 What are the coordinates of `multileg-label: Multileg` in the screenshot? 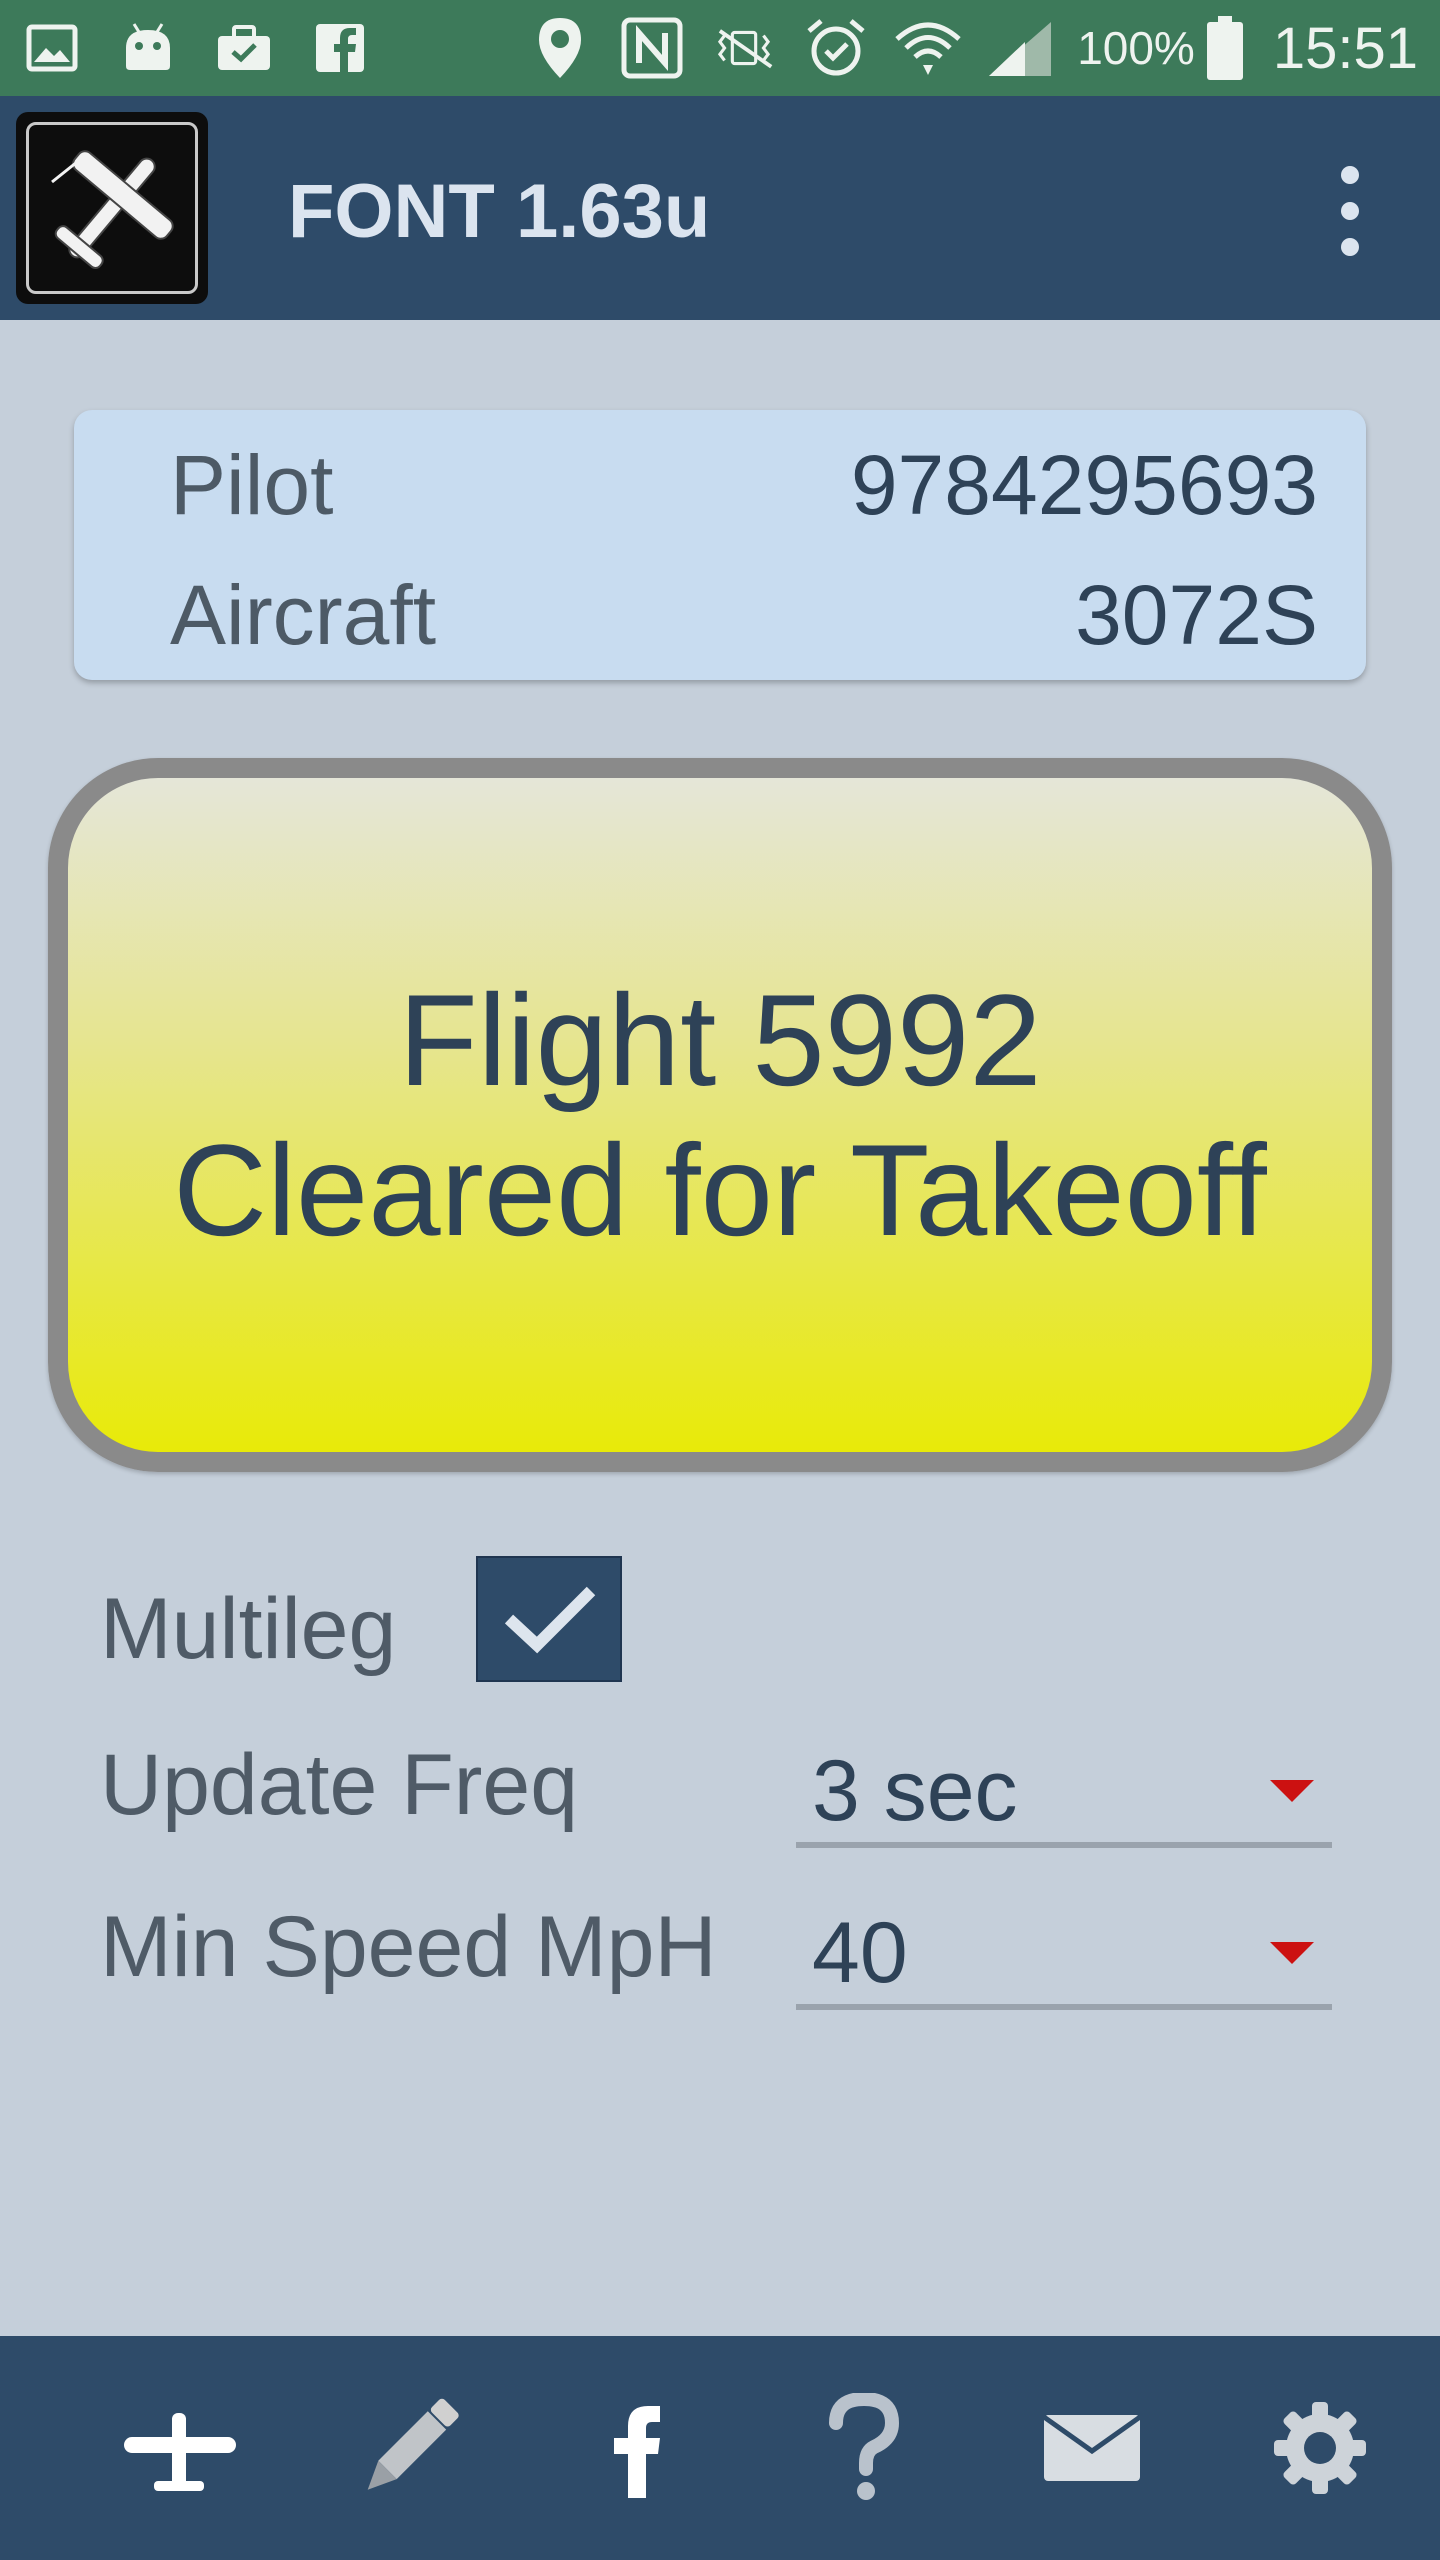 It's located at (248, 1629).